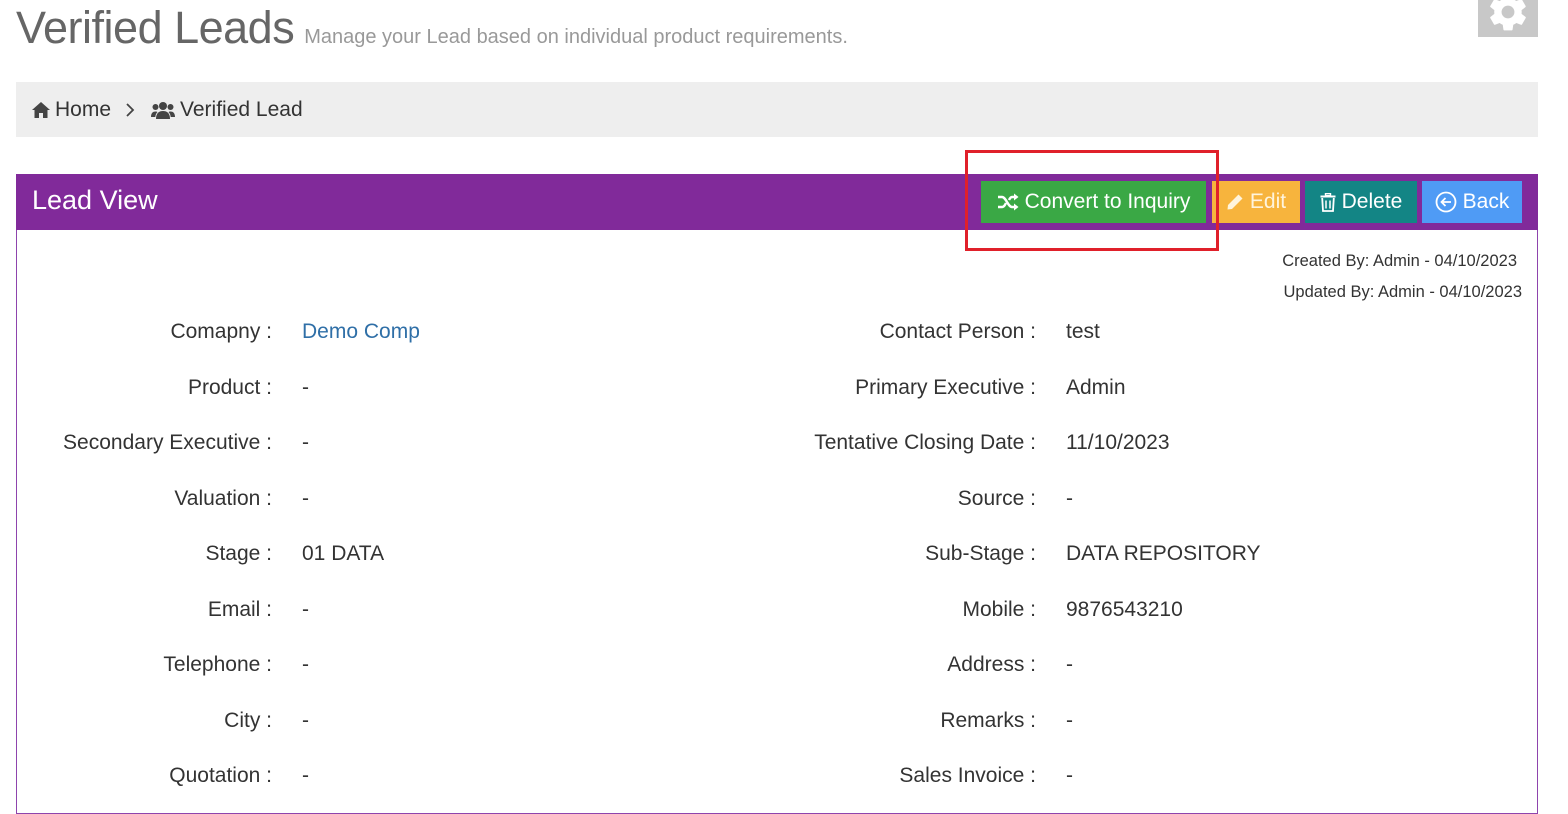 This screenshot has height=814, width=1568. Describe the element at coordinates (1163, 553) in the screenshot. I see `sub-stage-value: DATA REPOSITORY` at that location.